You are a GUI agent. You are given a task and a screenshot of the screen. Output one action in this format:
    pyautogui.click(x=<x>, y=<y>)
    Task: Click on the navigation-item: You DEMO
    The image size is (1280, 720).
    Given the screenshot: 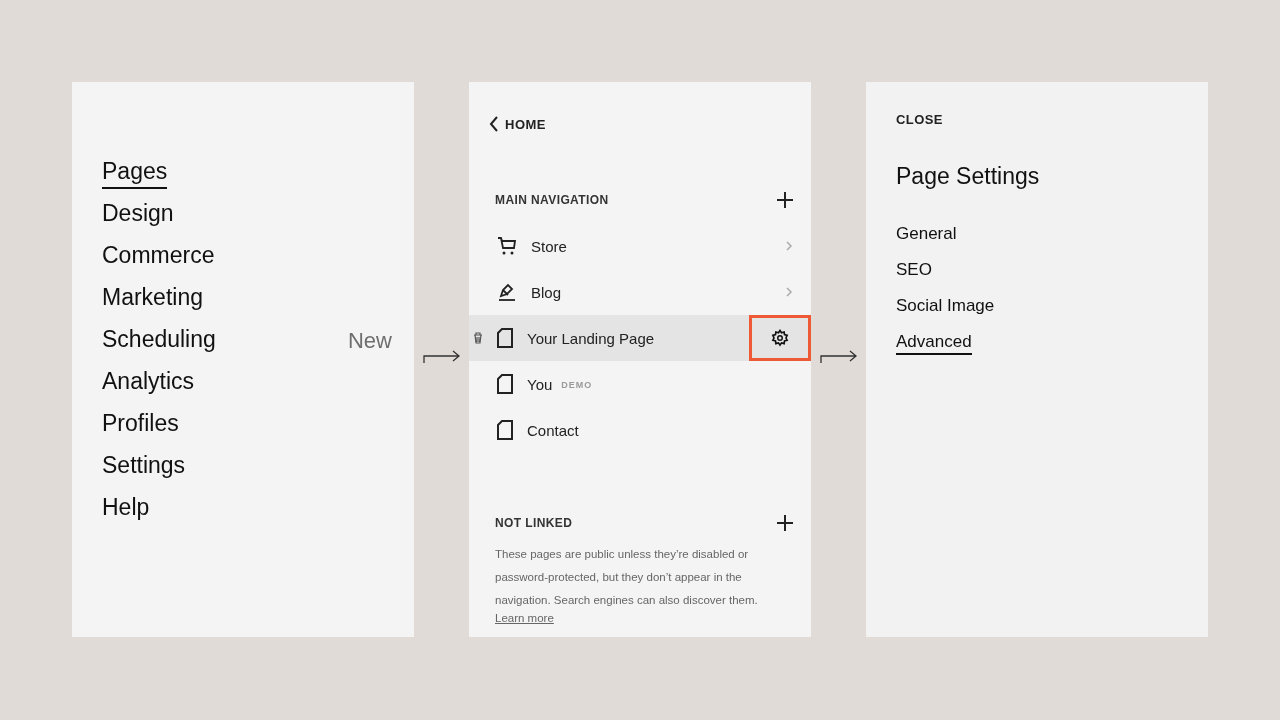 What is the action you would take?
    pyautogui.click(x=640, y=384)
    